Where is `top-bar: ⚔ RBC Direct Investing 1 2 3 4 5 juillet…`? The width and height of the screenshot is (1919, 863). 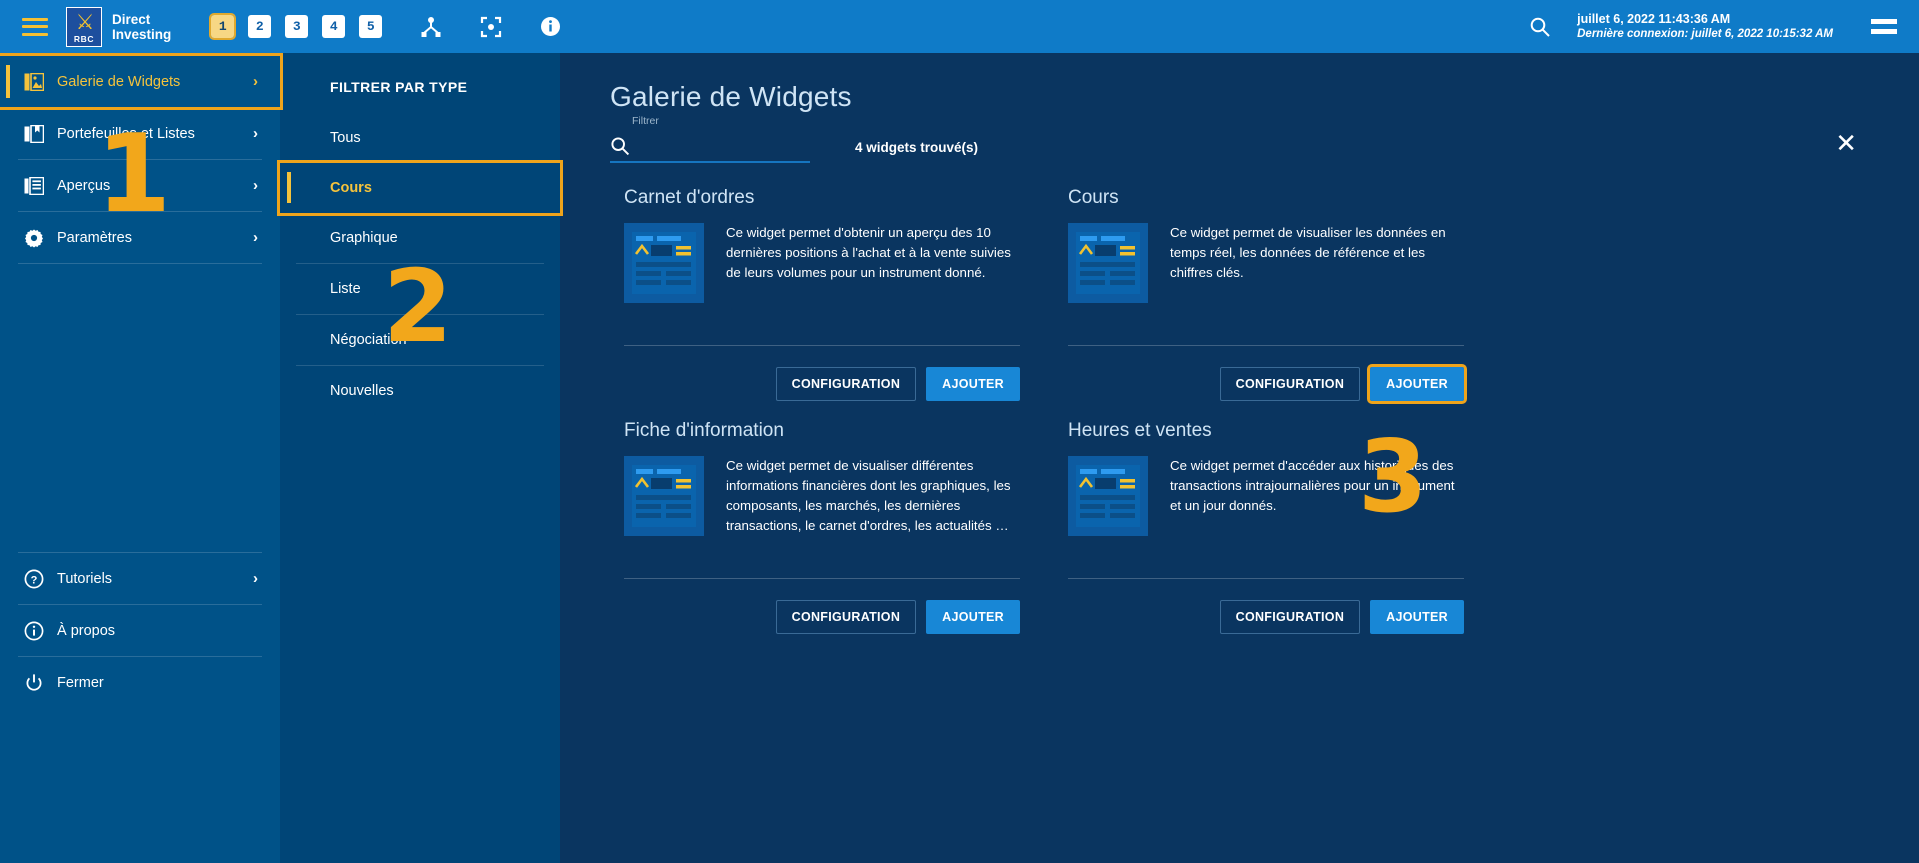 top-bar: ⚔ RBC Direct Investing 1 2 3 4 5 juillet… is located at coordinates (959, 26).